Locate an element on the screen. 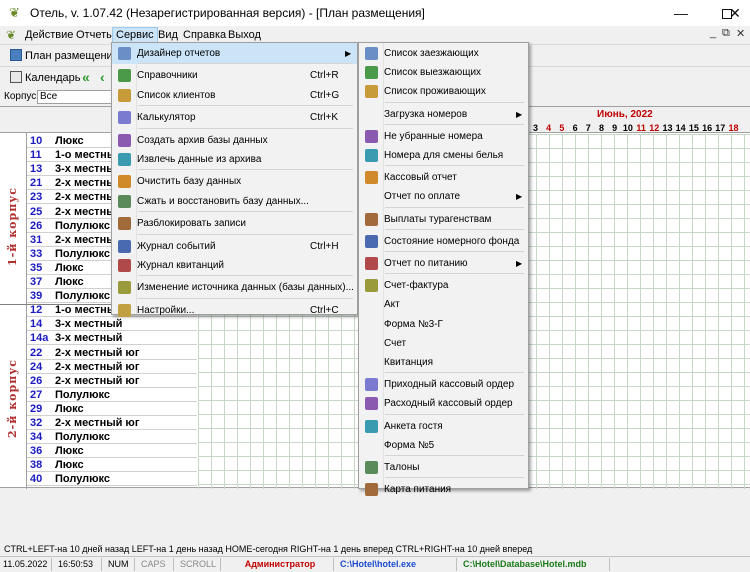 The width and height of the screenshot is (750, 572). room-row: 14a 3-х местный is located at coordinates (112, 338).